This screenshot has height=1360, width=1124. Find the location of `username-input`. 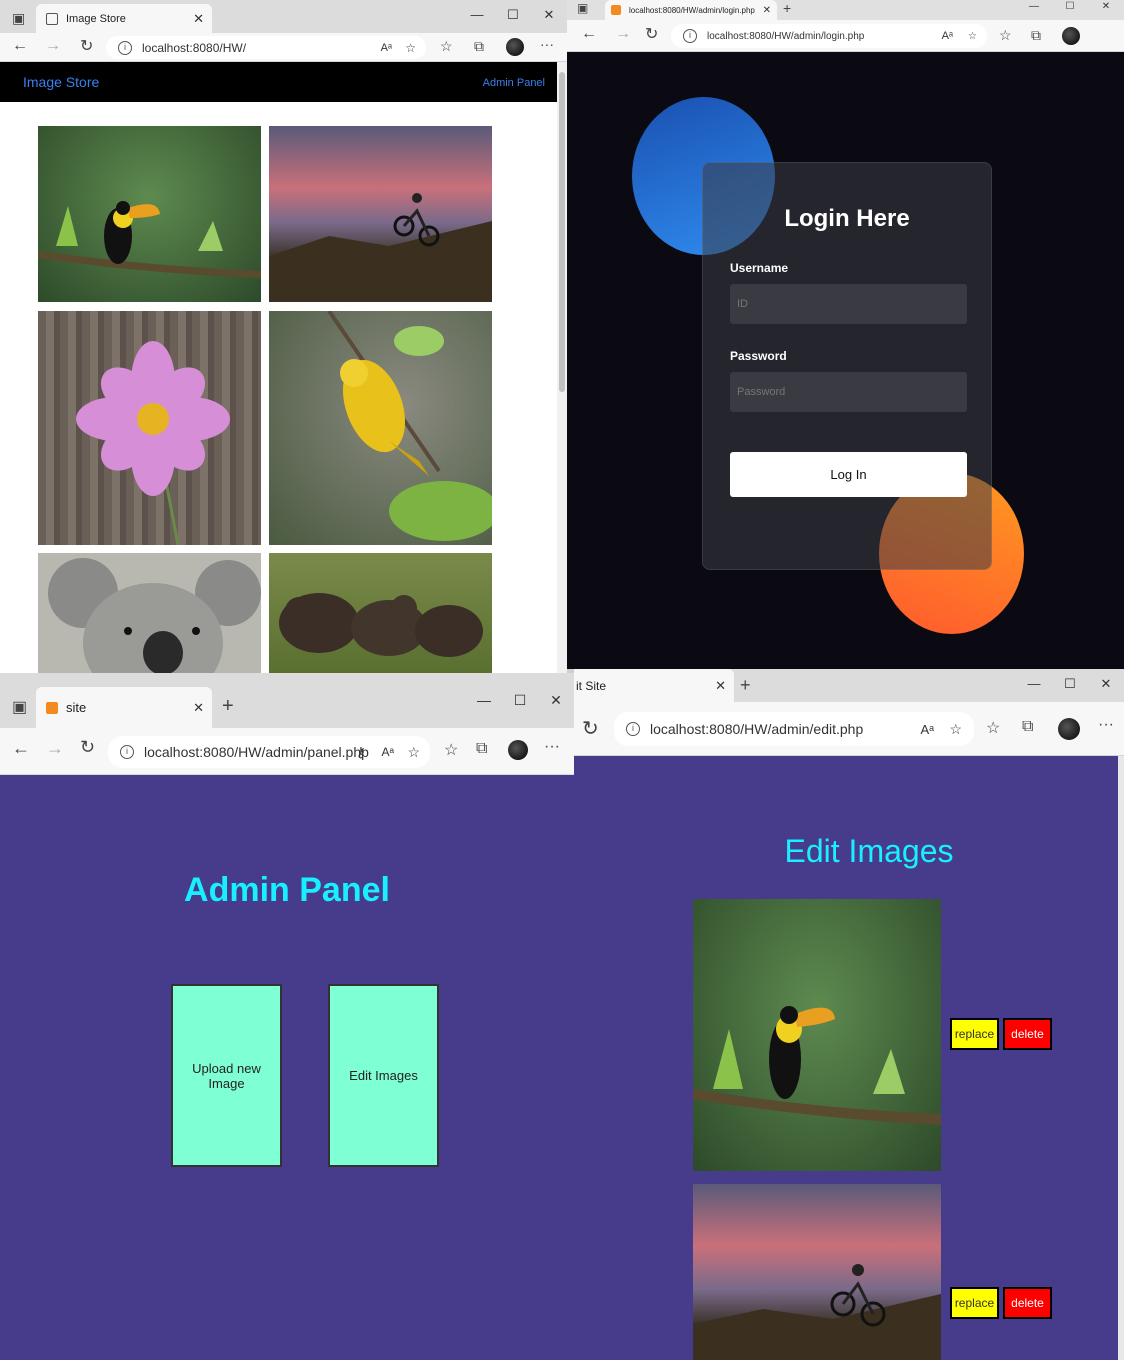

username-input is located at coordinates (848, 304).